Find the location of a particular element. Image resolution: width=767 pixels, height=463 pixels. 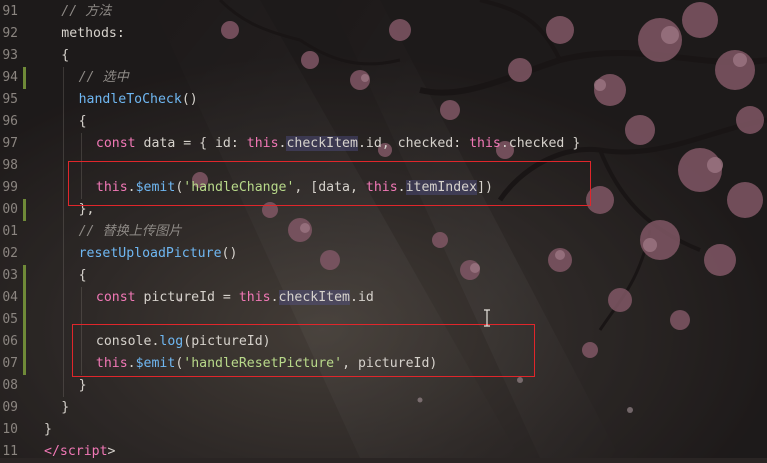

code-token: // 方法 is located at coordinates (86, 11).